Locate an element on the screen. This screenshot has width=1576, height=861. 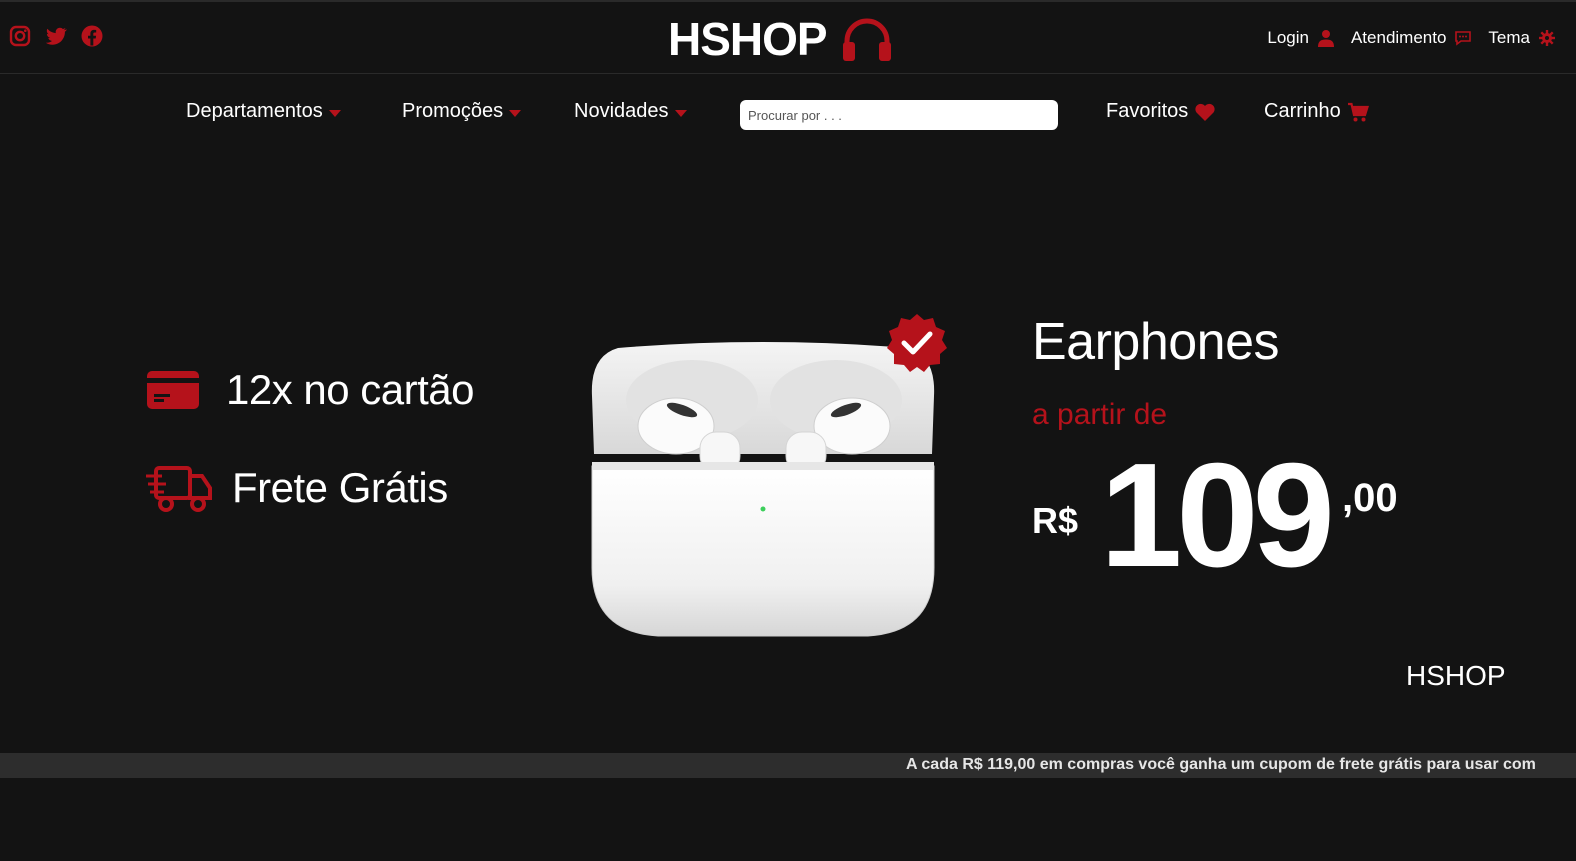
nav-novidades: Novidades is located at coordinates (630, 111).